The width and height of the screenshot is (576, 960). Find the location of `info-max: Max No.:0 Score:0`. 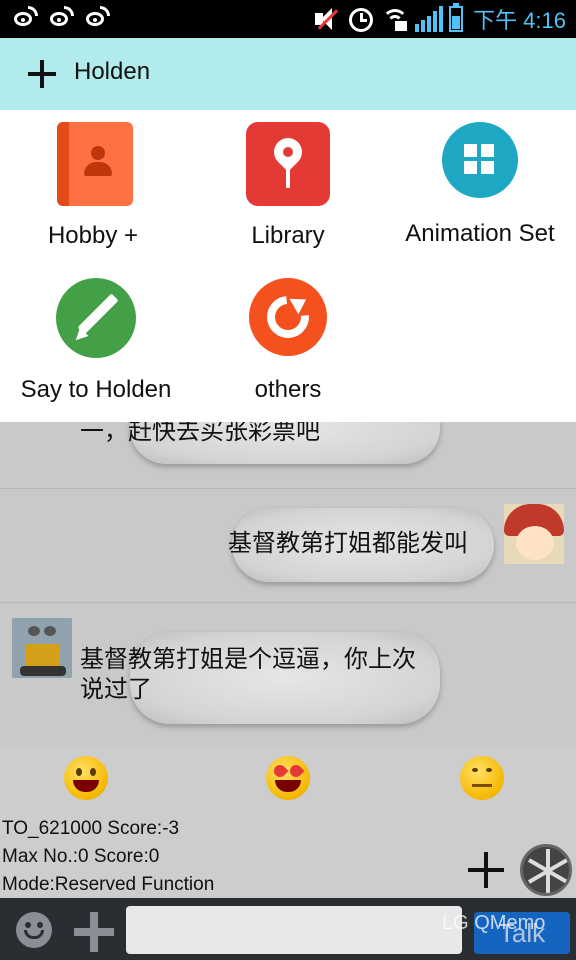

info-max: Max No.:0 Score:0 is located at coordinates (81, 856).